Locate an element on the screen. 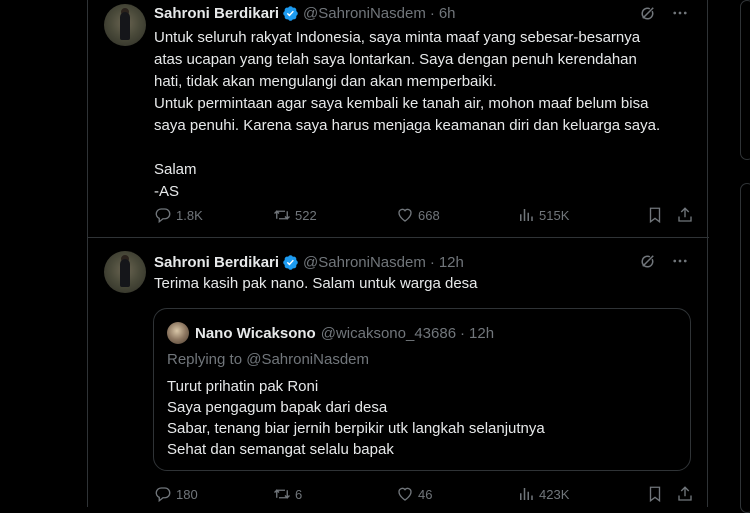 The width and height of the screenshot is (750, 513). reply-count: 180 is located at coordinates (187, 494).